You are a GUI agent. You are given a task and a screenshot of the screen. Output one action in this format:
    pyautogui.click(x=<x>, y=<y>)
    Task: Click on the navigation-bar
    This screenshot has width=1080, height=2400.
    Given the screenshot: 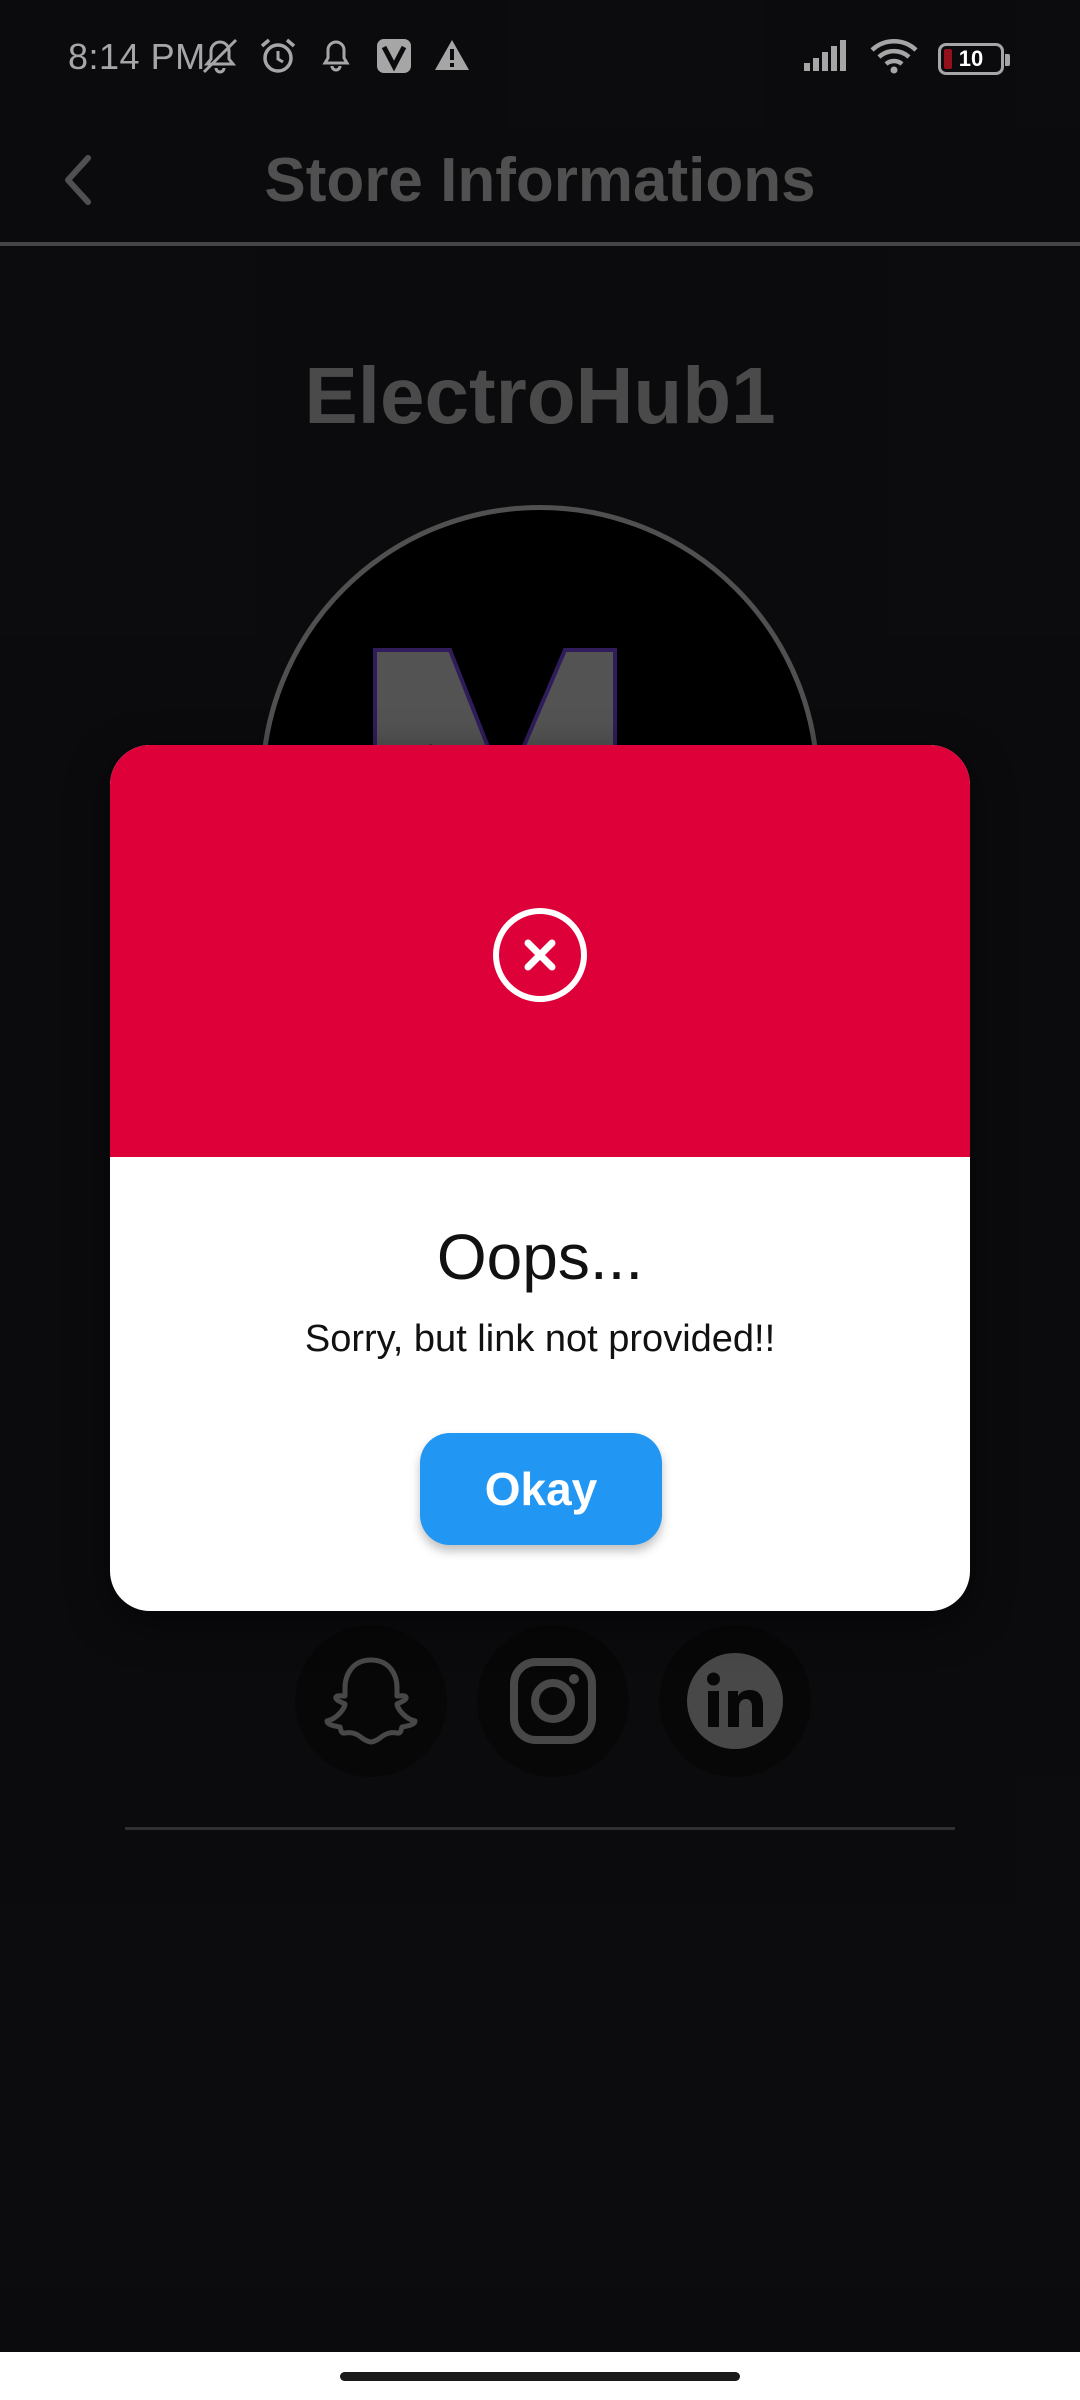 What is the action you would take?
    pyautogui.click(x=540, y=2376)
    